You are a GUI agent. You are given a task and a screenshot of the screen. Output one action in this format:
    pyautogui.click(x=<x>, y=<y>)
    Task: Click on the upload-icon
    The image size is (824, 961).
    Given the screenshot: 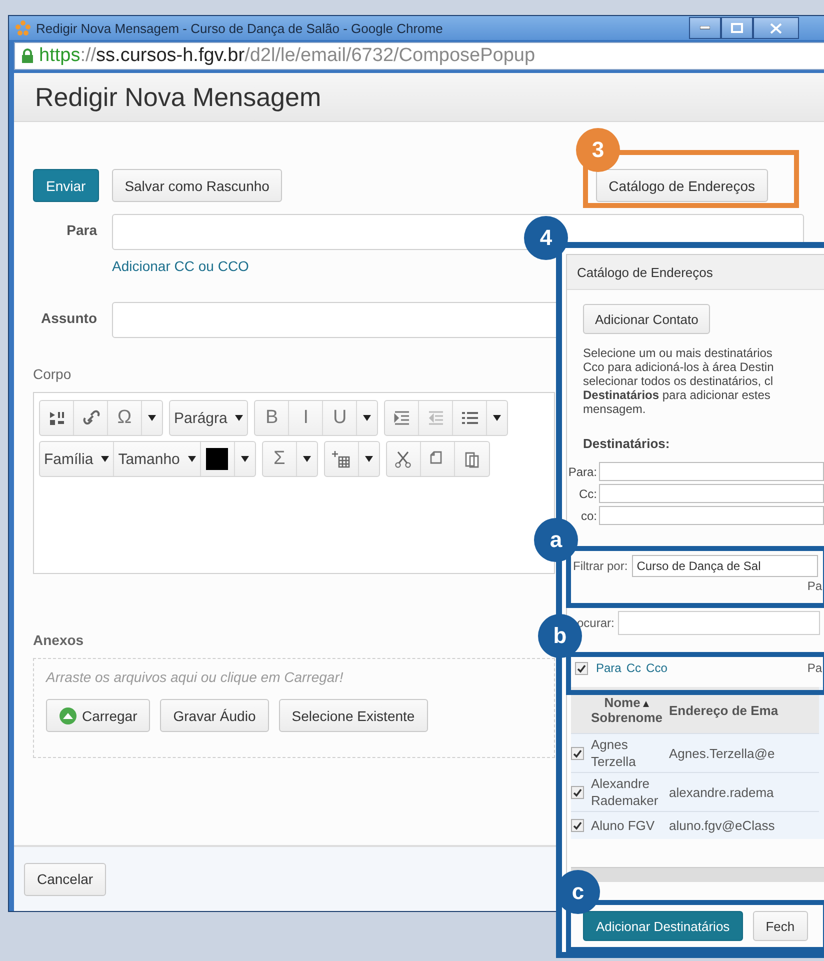 What is the action you would take?
    pyautogui.click(x=68, y=715)
    